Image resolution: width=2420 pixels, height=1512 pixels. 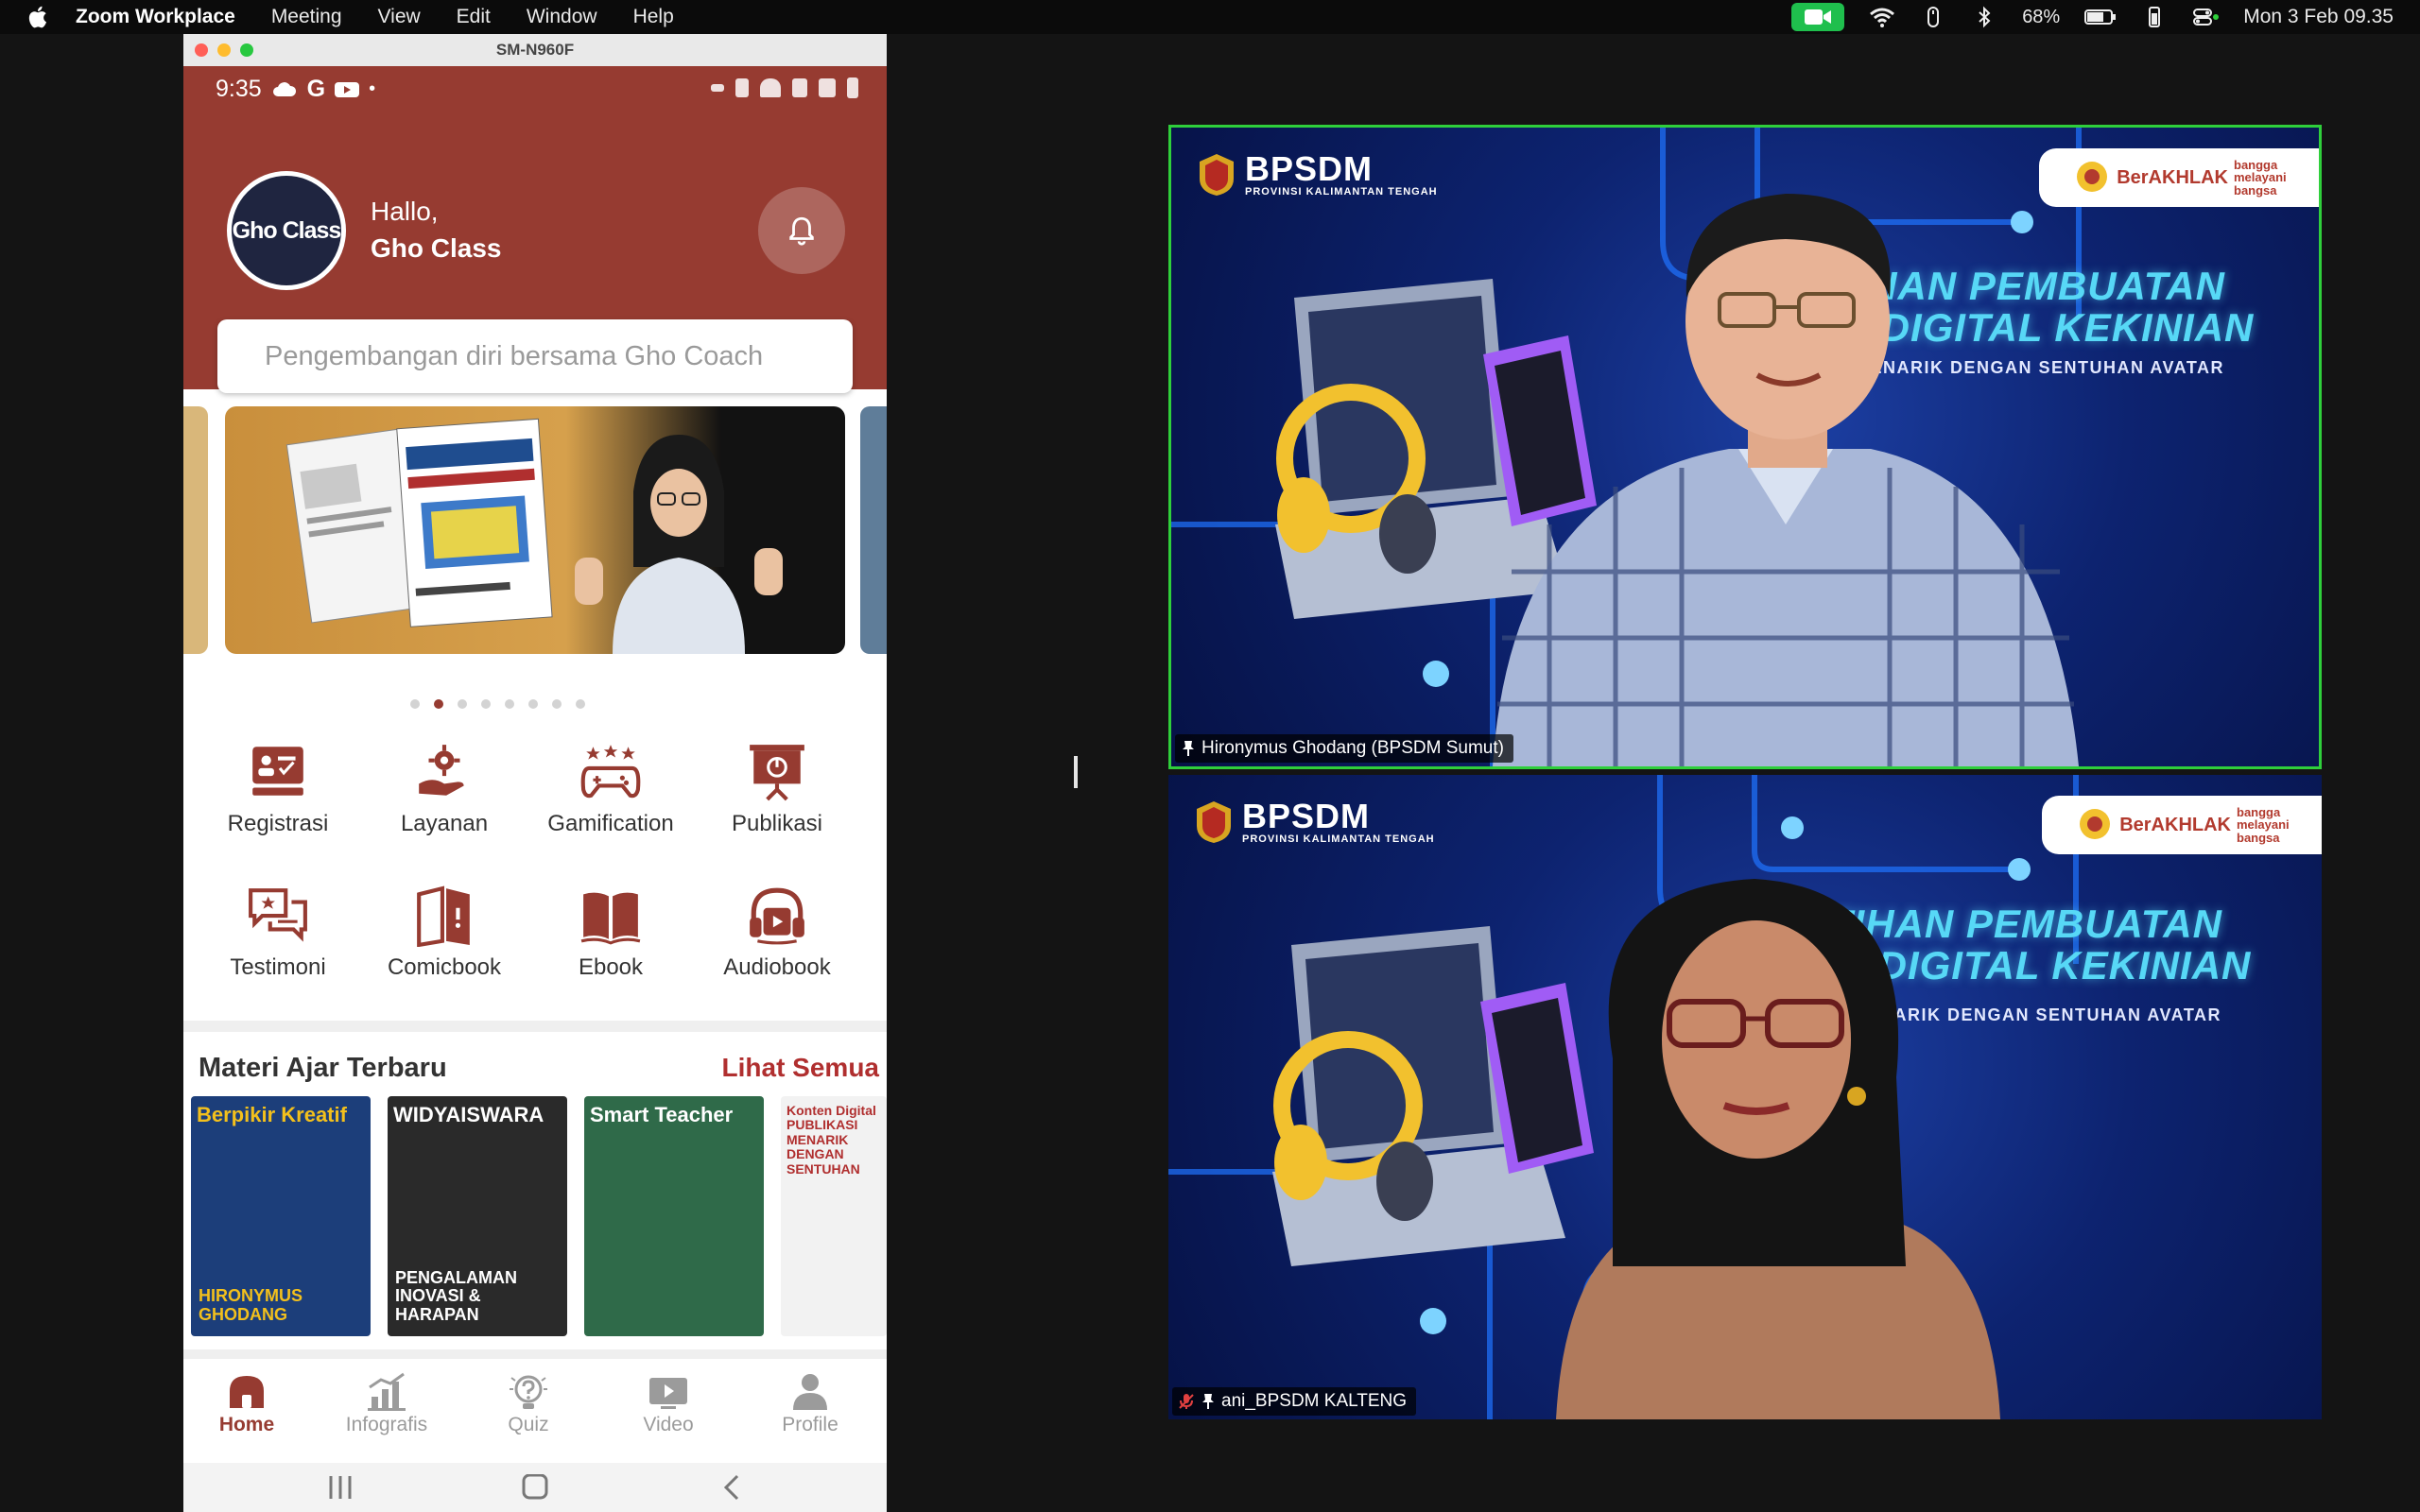 I want to click on window-minimize-button, so click(x=224, y=50).